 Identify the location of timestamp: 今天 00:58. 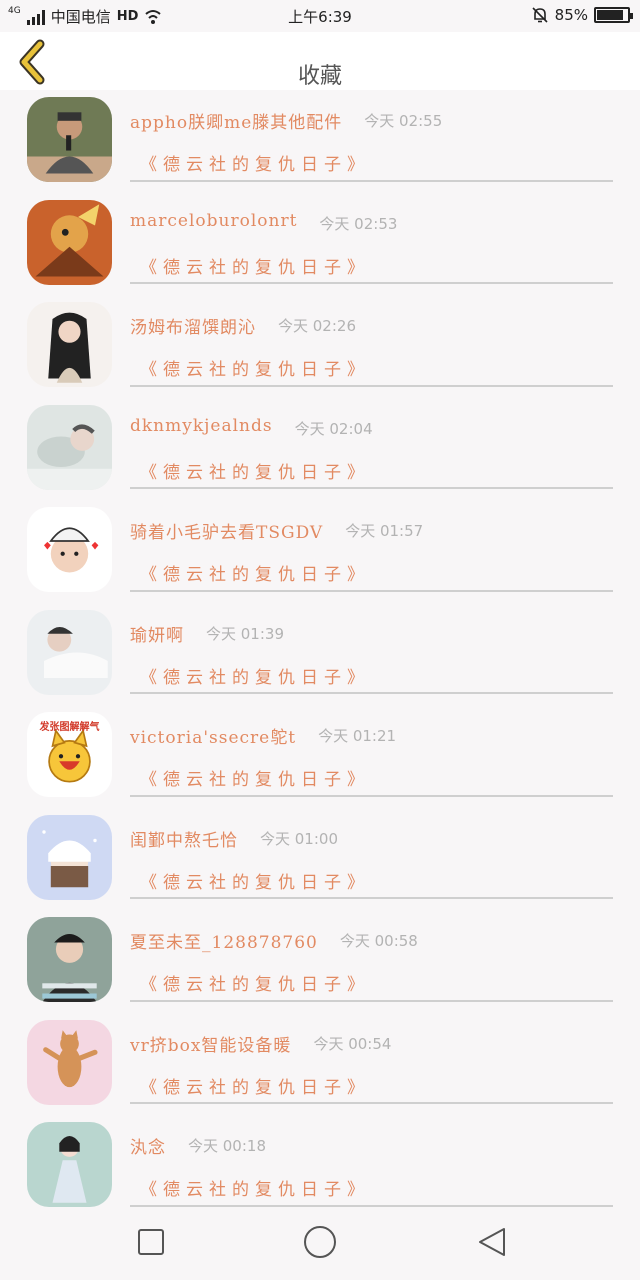
(378, 941).